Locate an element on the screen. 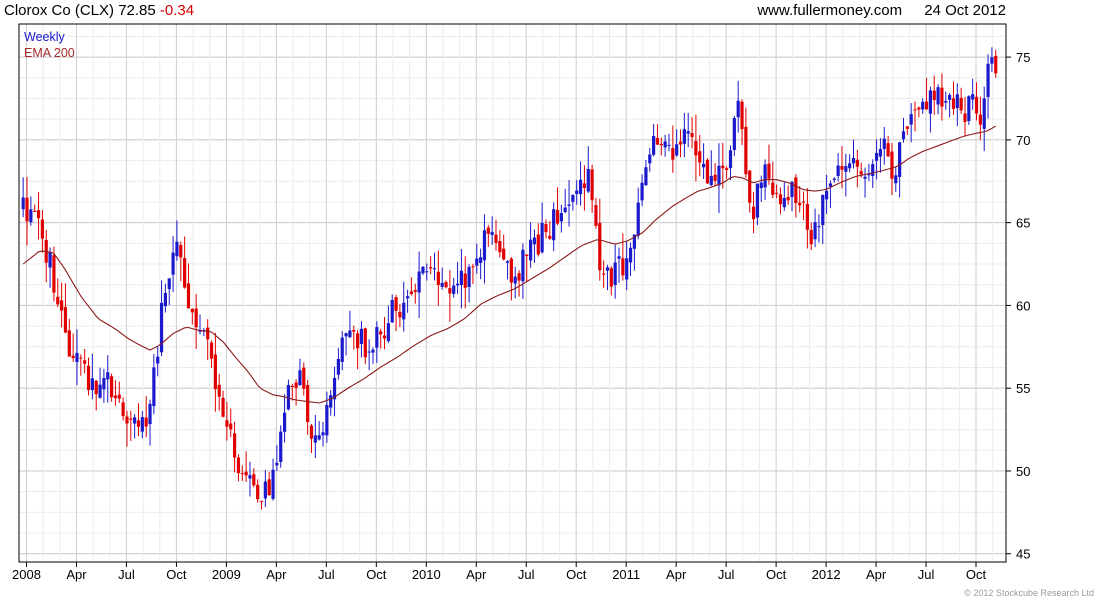 Image resolution: width=1100 pixels, height=600 pixels. y-tick-label: 50 is located at coordinates (1023, 471).